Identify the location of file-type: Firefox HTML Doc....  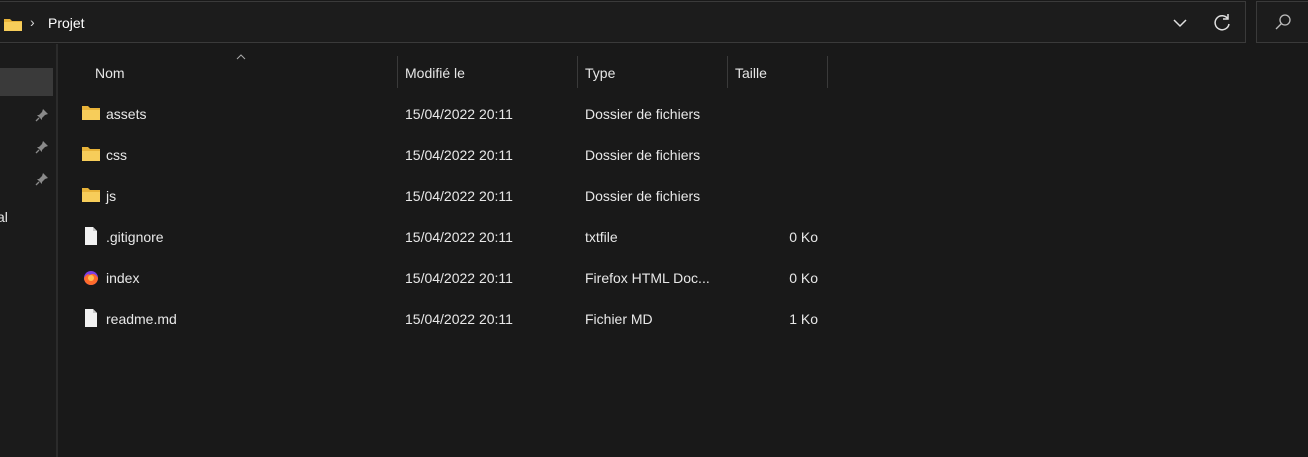
(647, 278).